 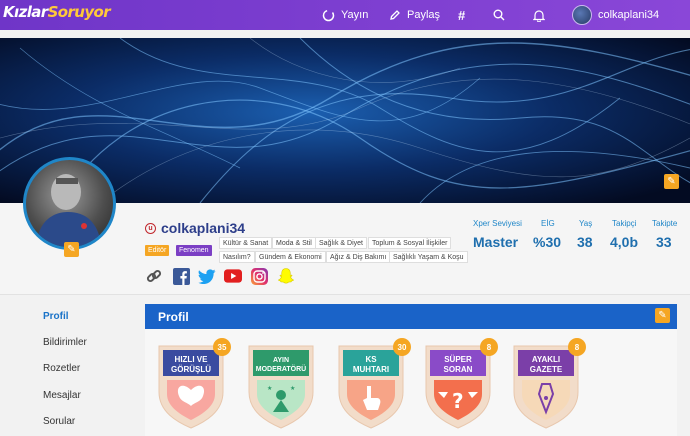 What do you see at coordinates (181, 276) in the screenshot?
I see `facebook-icon` at bounding box center [181, 276].